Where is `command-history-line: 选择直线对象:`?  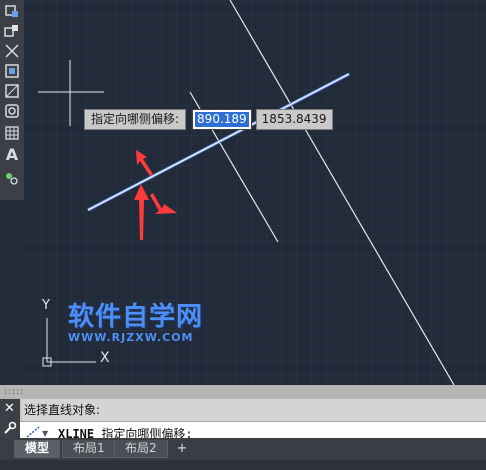
command-history-line: 选择直线对象: is located at coordinates (254, 410).